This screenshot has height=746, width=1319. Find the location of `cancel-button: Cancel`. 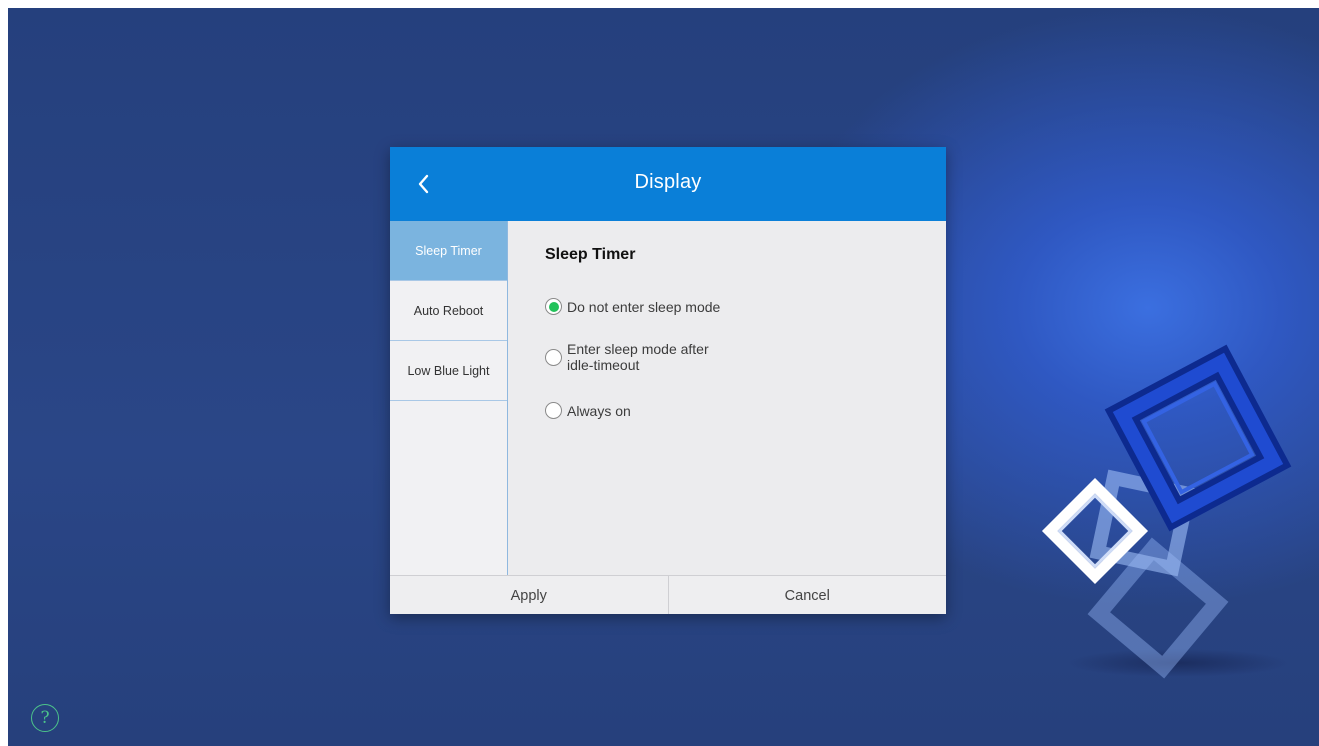

cancel-button: Cancel is located at coordinates (807, 595).